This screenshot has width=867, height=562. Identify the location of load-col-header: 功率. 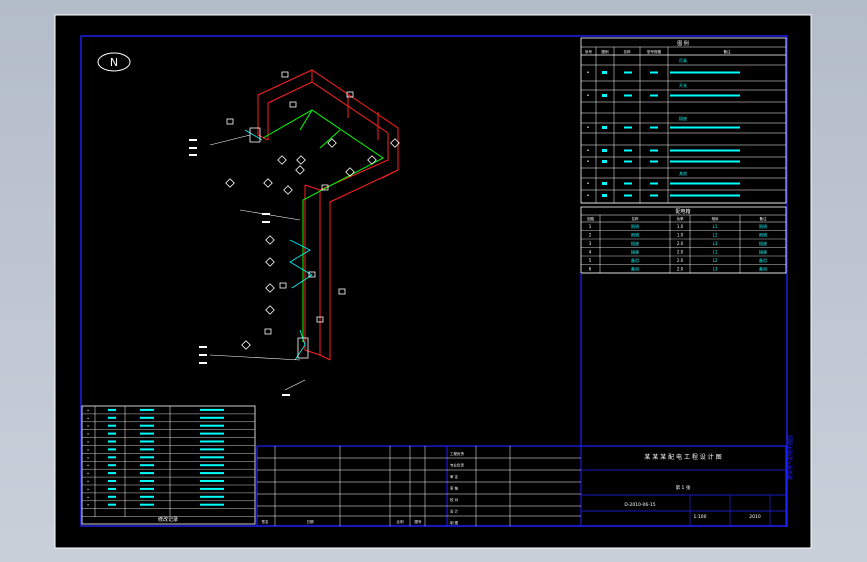
(681, 218).